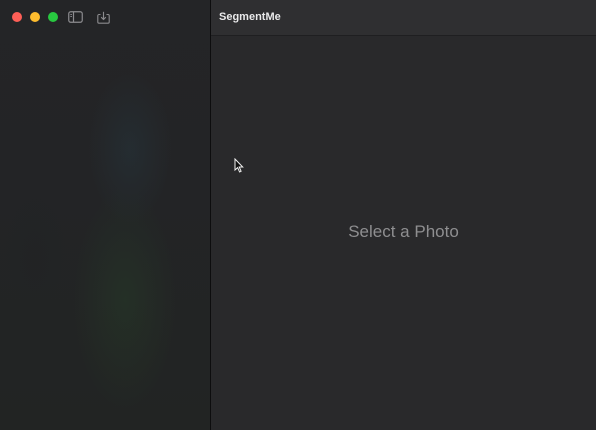 This screenshot has height=430, width=596. I want to click on minimize-window-button, so click(35, 17).